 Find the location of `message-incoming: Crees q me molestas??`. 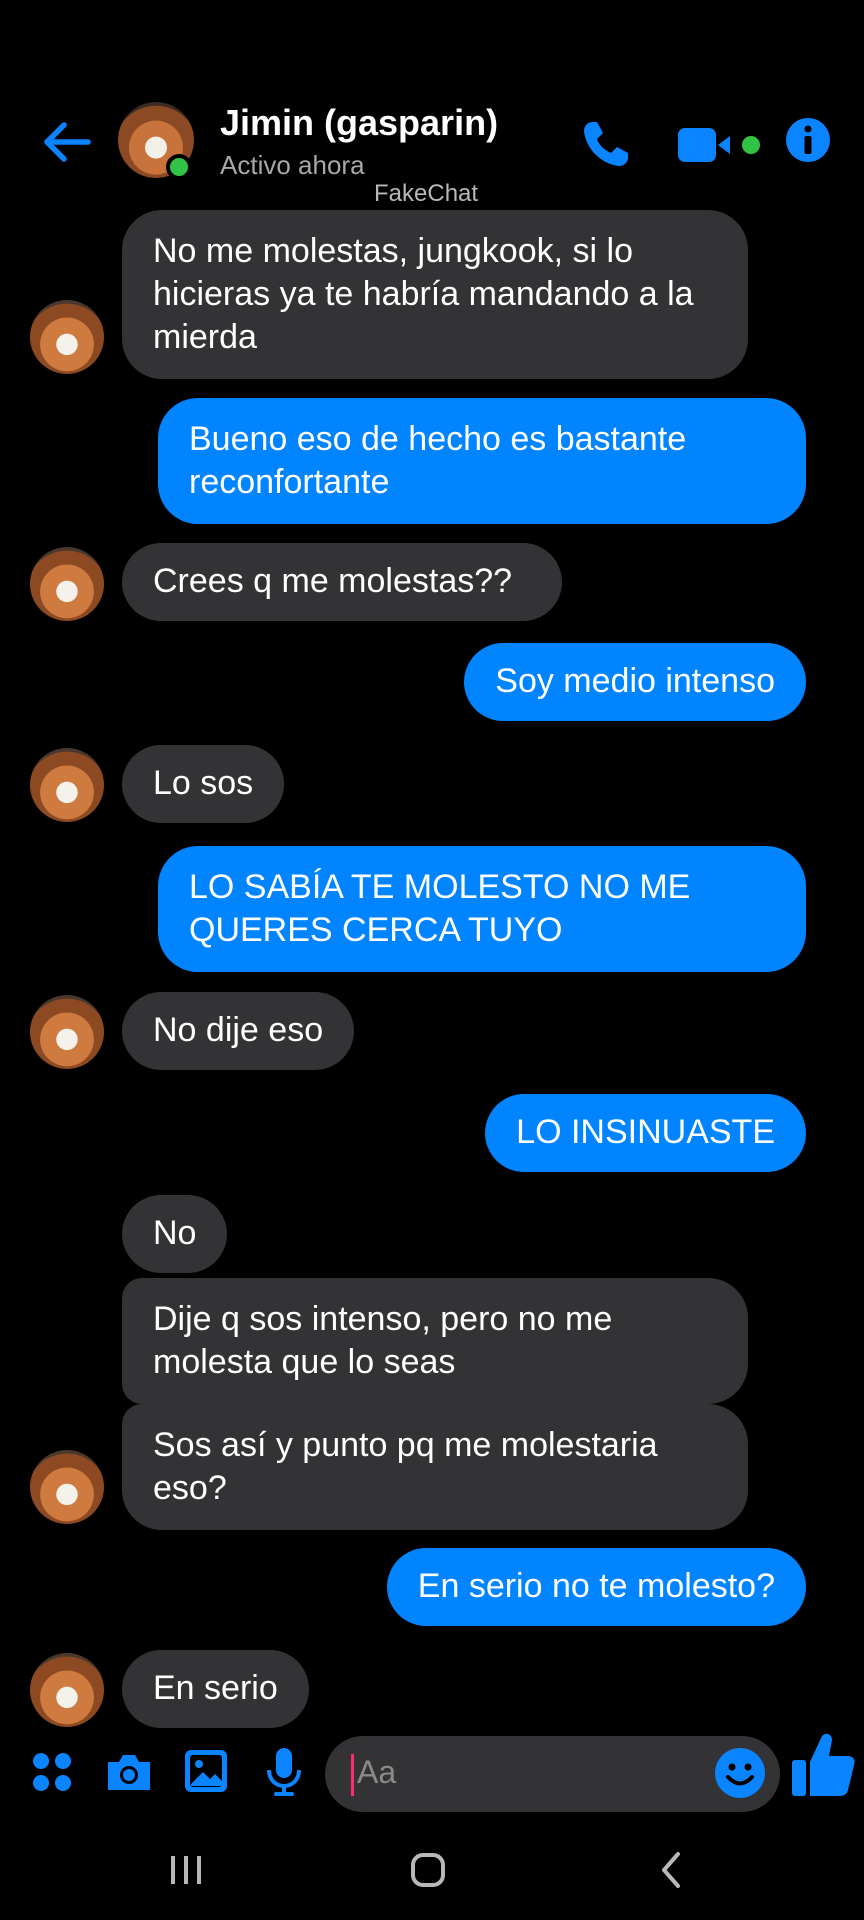

message-incoming: Crees q me molestas?? is located at coordinates (342, 582).